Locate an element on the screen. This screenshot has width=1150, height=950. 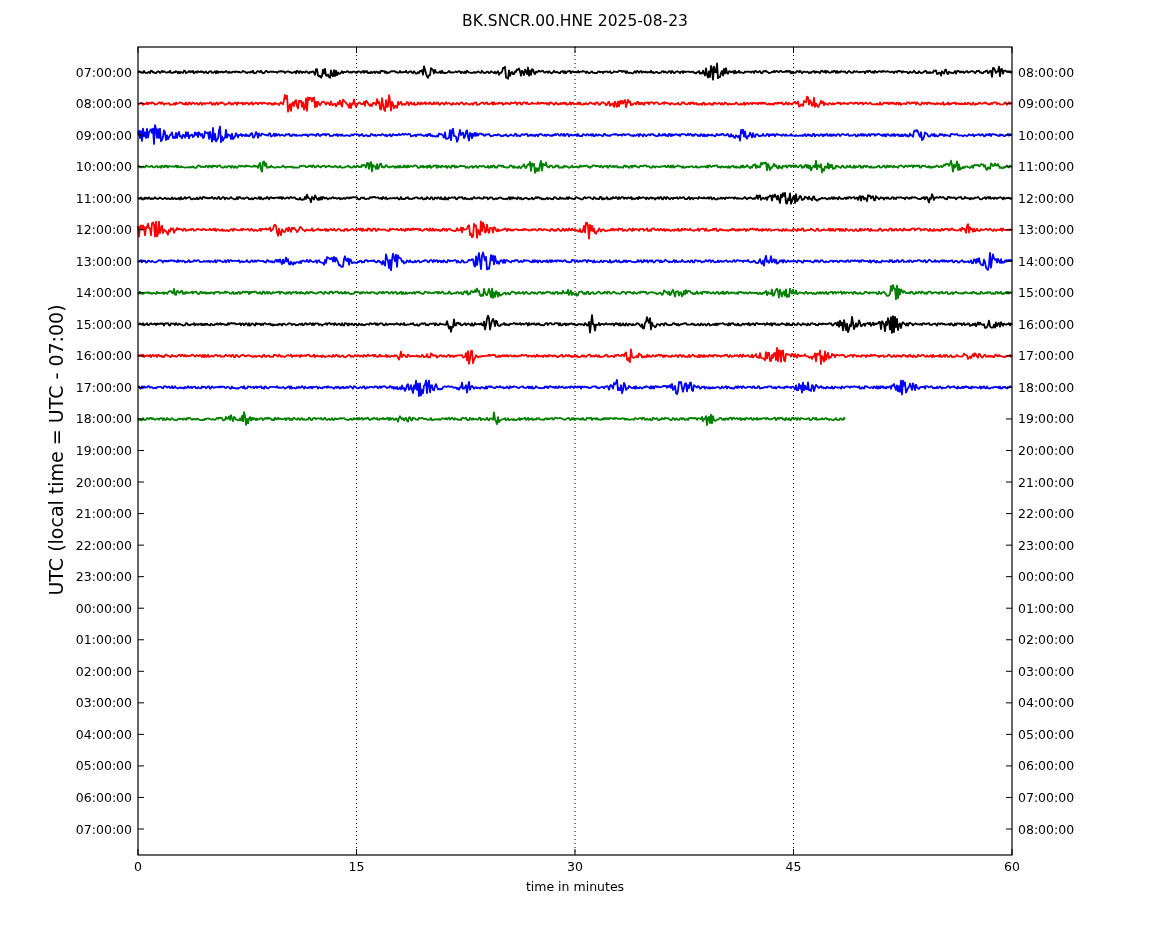
x-tick-label: 45 is located at coordinates (793, 866).